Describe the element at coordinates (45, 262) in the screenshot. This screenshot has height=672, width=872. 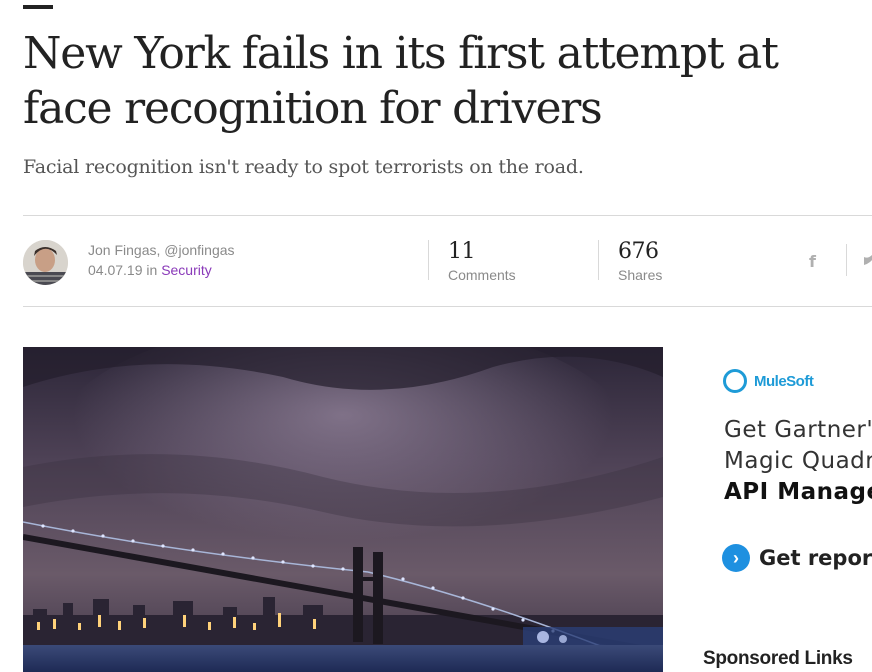
I see `author-avatar` at that location.